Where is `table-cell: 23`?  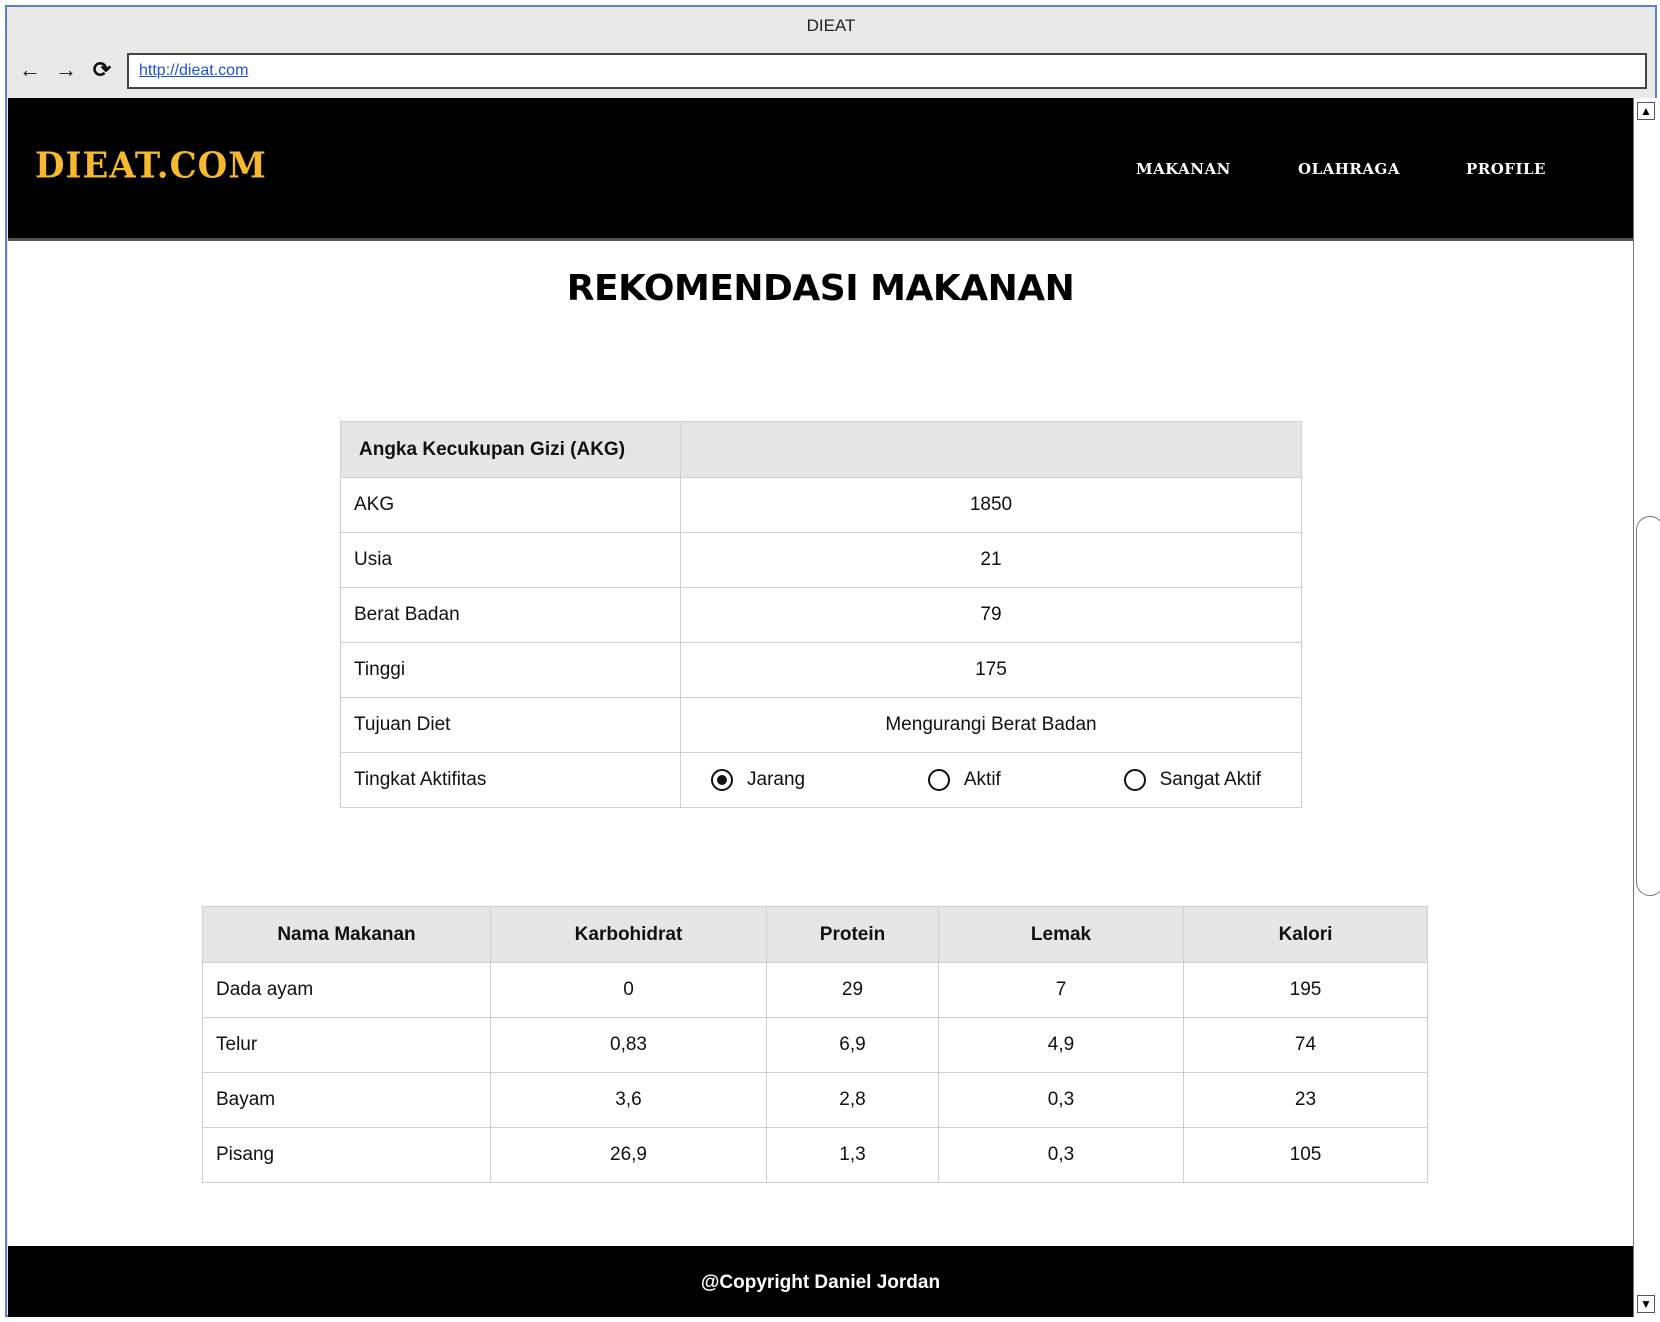 table-cell: 23 is located at coordinates (1305, 1100).